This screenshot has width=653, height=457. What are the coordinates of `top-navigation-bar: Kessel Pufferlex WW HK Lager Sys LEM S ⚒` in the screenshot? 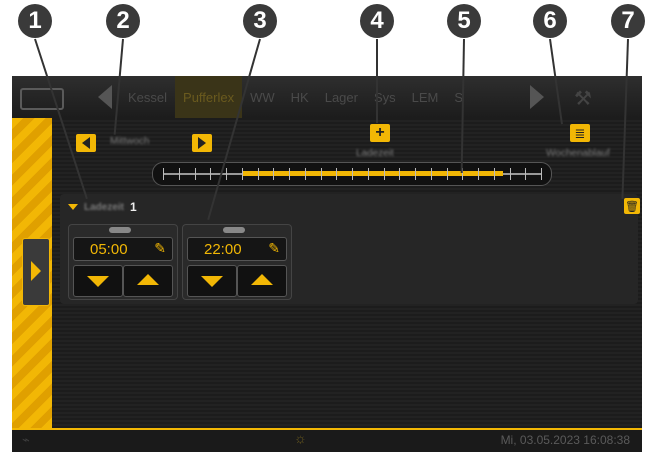 It's located at (327, 97).